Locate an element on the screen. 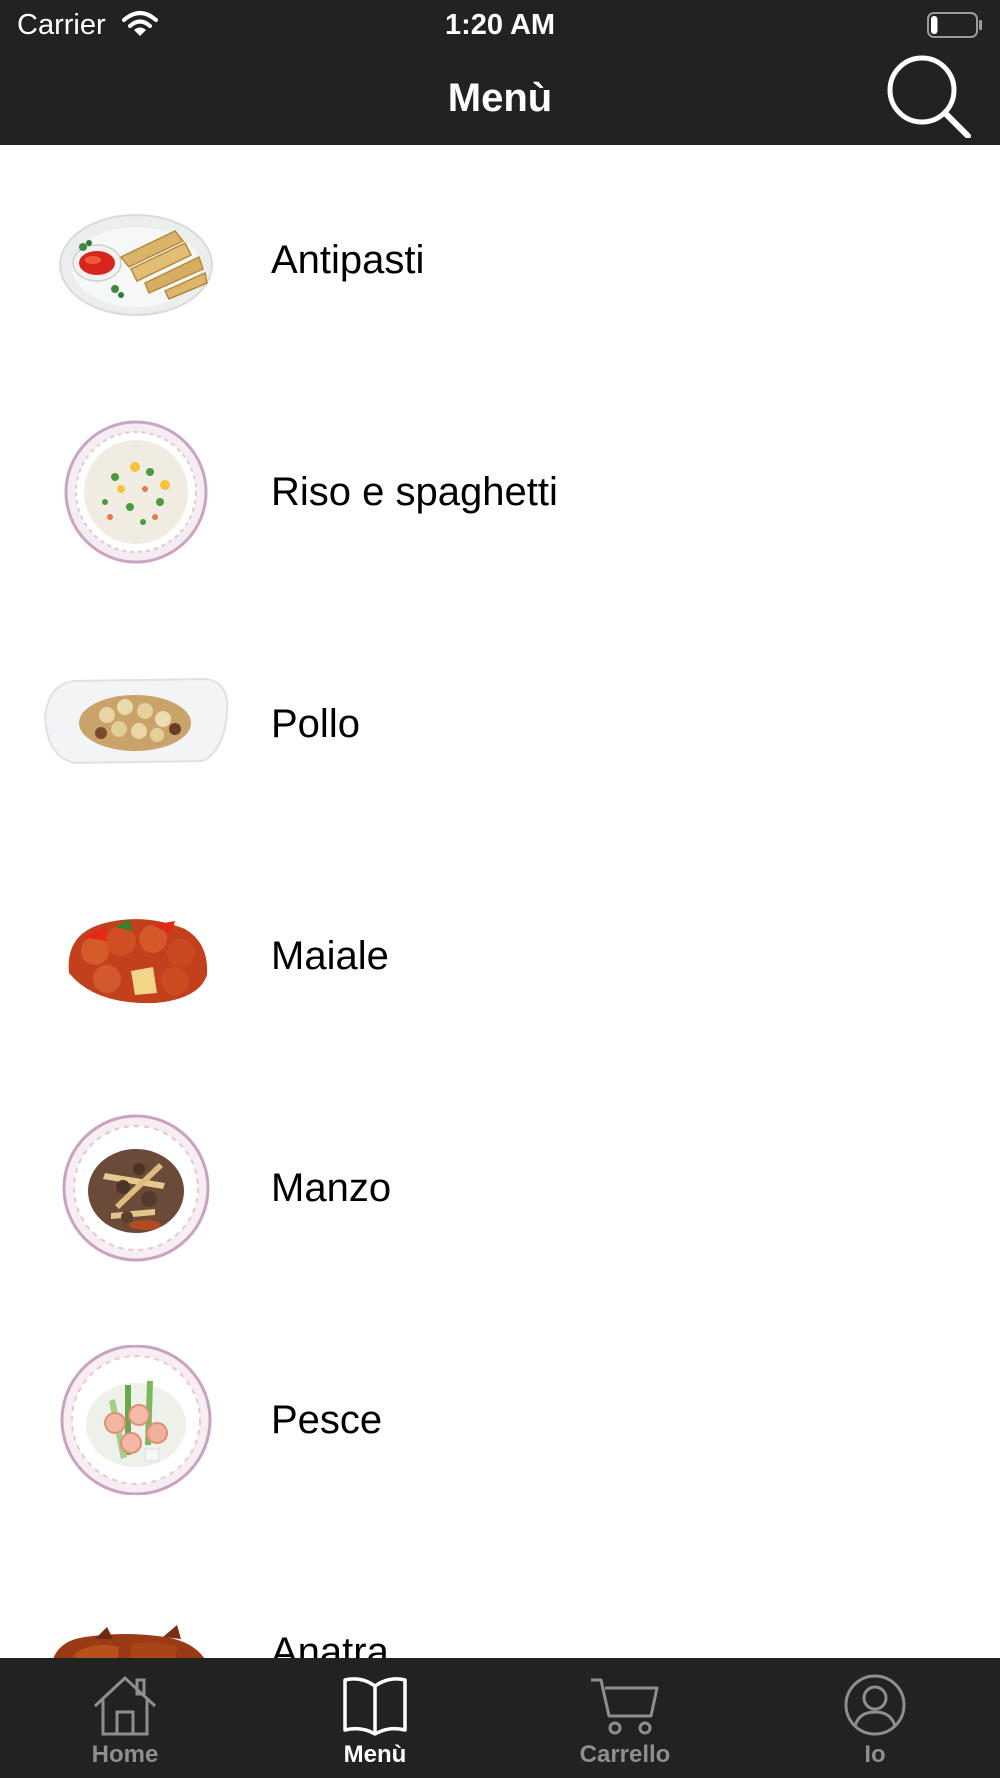  shrimp-plate-image is located at coordinates (136, 1420).